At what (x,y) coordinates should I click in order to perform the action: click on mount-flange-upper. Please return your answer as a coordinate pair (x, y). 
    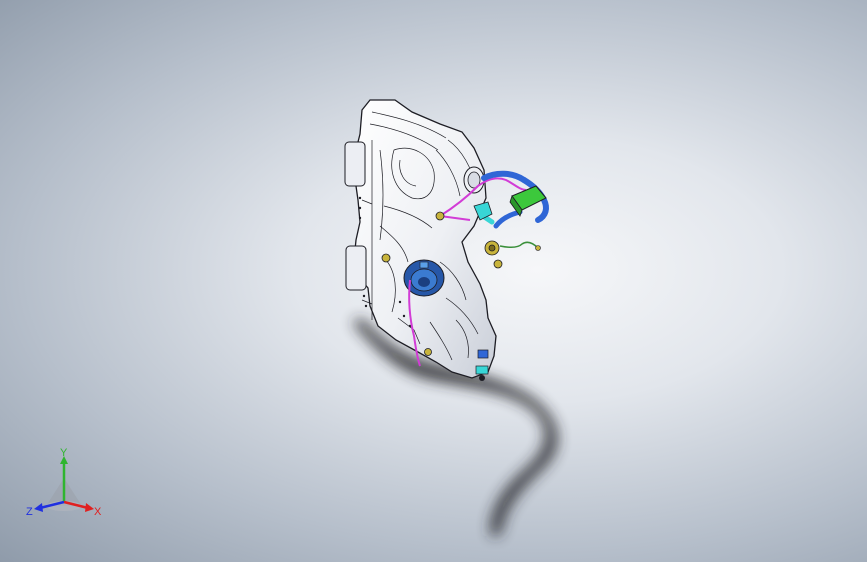
    Looking at the image, I should click on (355, 164).